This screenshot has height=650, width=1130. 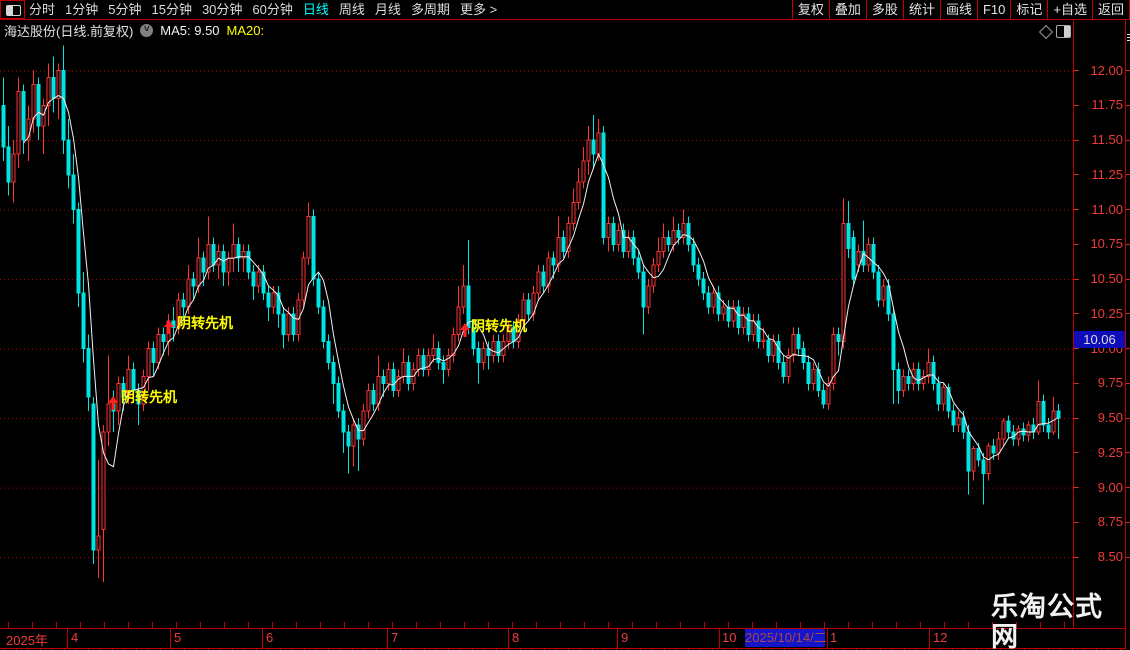 What do you see at coordinates (1110, 418) in the screenshot?
I see `price-label: 9.50` at bounding box center [1110, 418].